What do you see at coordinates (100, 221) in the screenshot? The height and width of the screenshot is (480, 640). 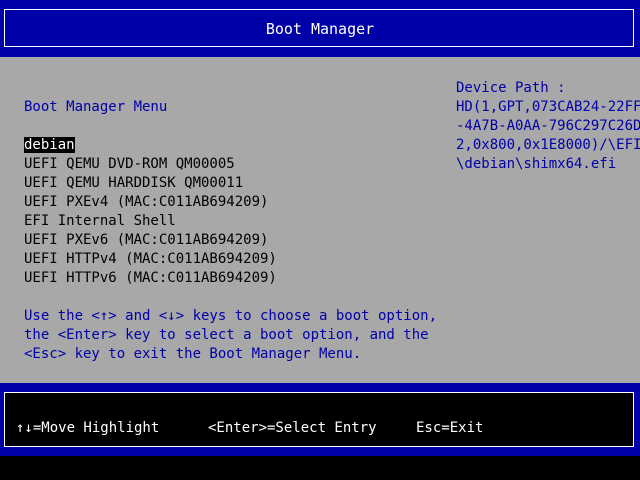 I see `boot-option-label: EFI Internal Shell` at bounding box center [100, 221].